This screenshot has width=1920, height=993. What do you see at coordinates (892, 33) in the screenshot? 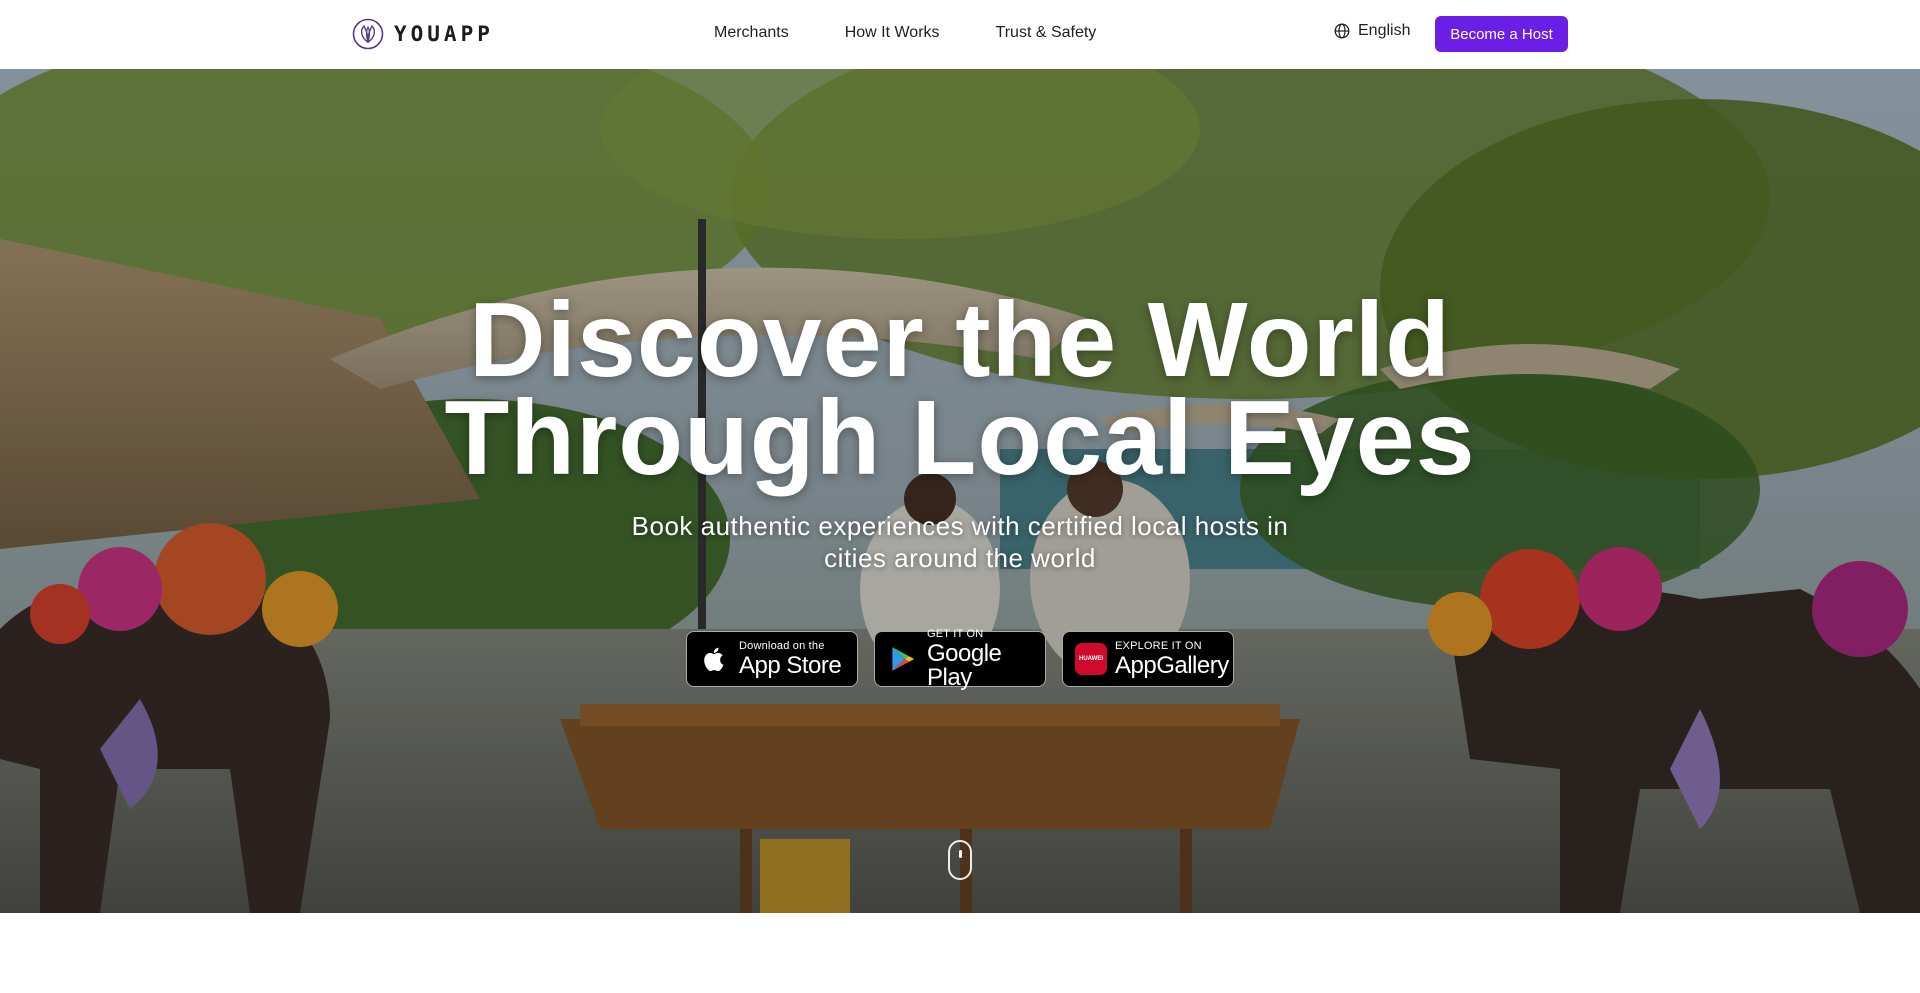
I see `nav-link-how-it-works: How It Works` at bounding box center [892, 33].